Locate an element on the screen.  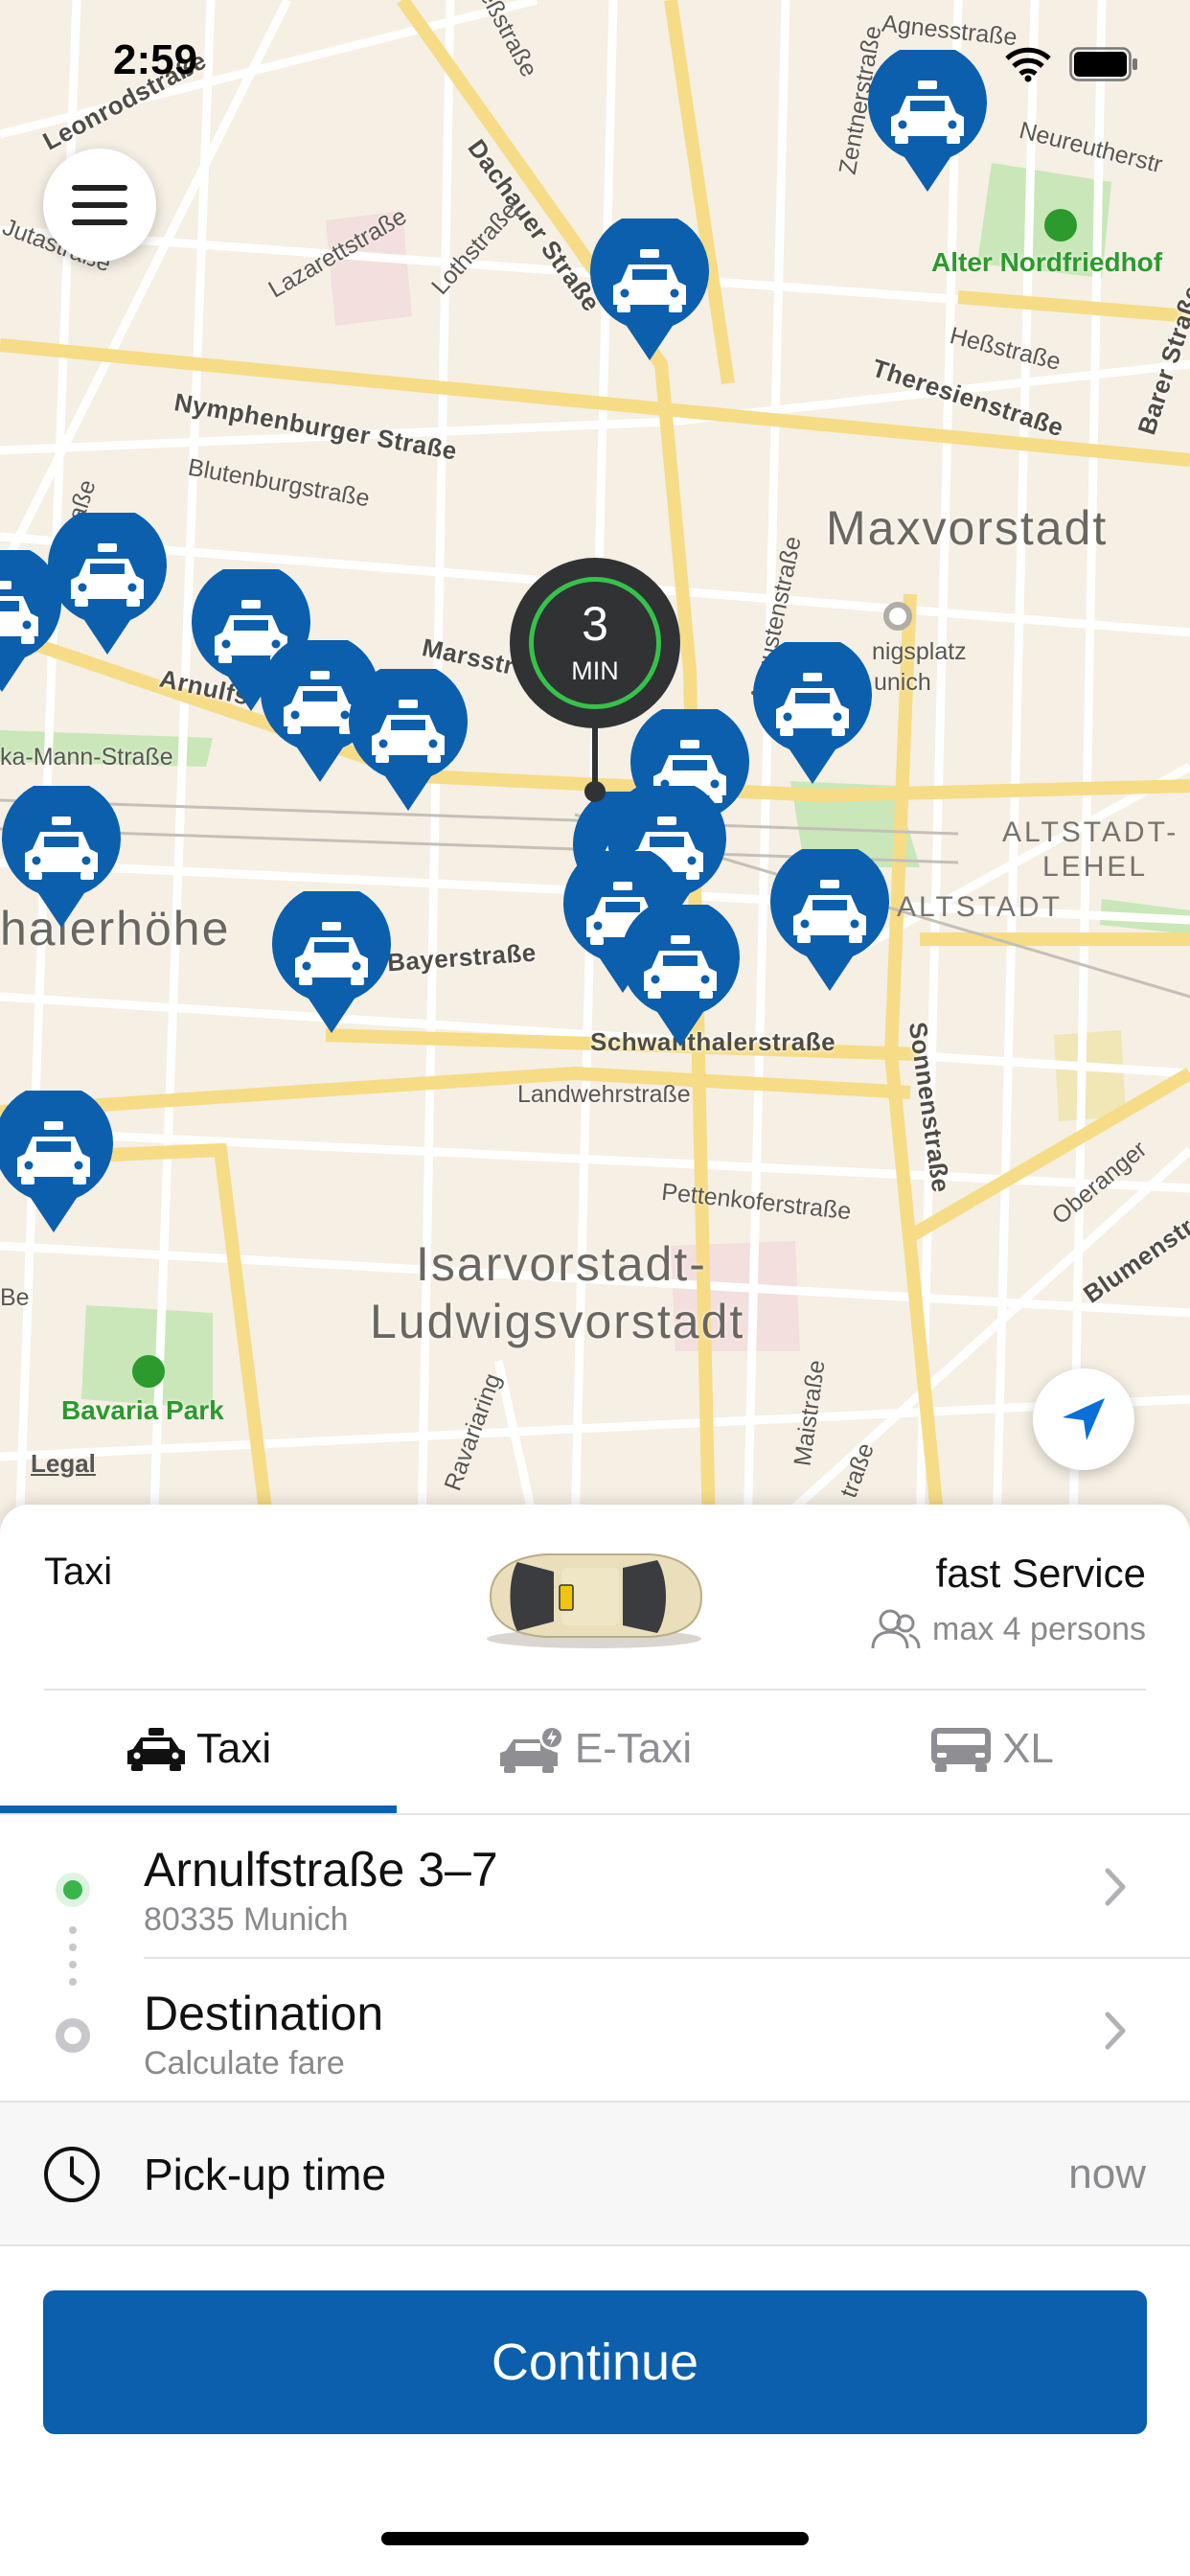
tab-taxi: Taxi is located at coordinates (199, 1749).